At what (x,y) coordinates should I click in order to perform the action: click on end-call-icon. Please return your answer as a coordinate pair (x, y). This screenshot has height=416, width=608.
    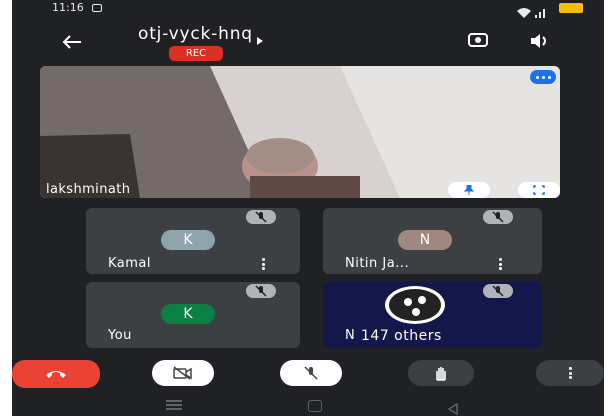
    Looking at the image, I should click on (56, 374).